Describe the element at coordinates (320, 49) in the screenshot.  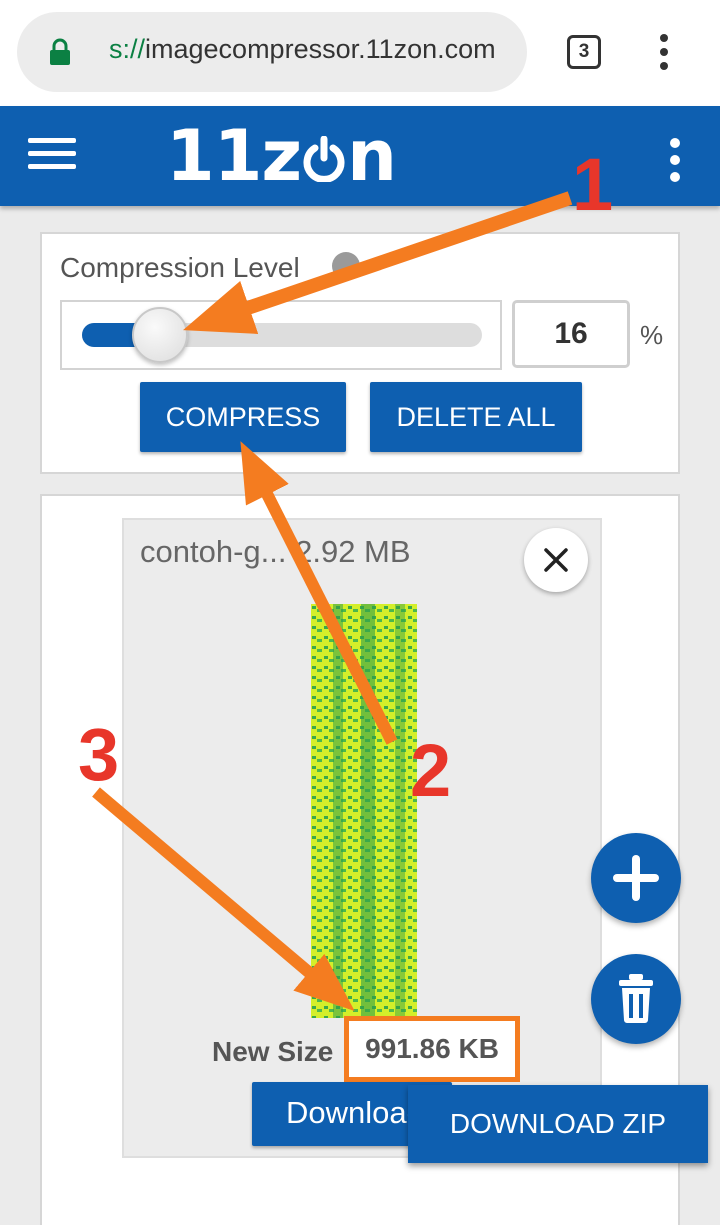
I see `url-host: imagecompressor.11zon.com` at that location.